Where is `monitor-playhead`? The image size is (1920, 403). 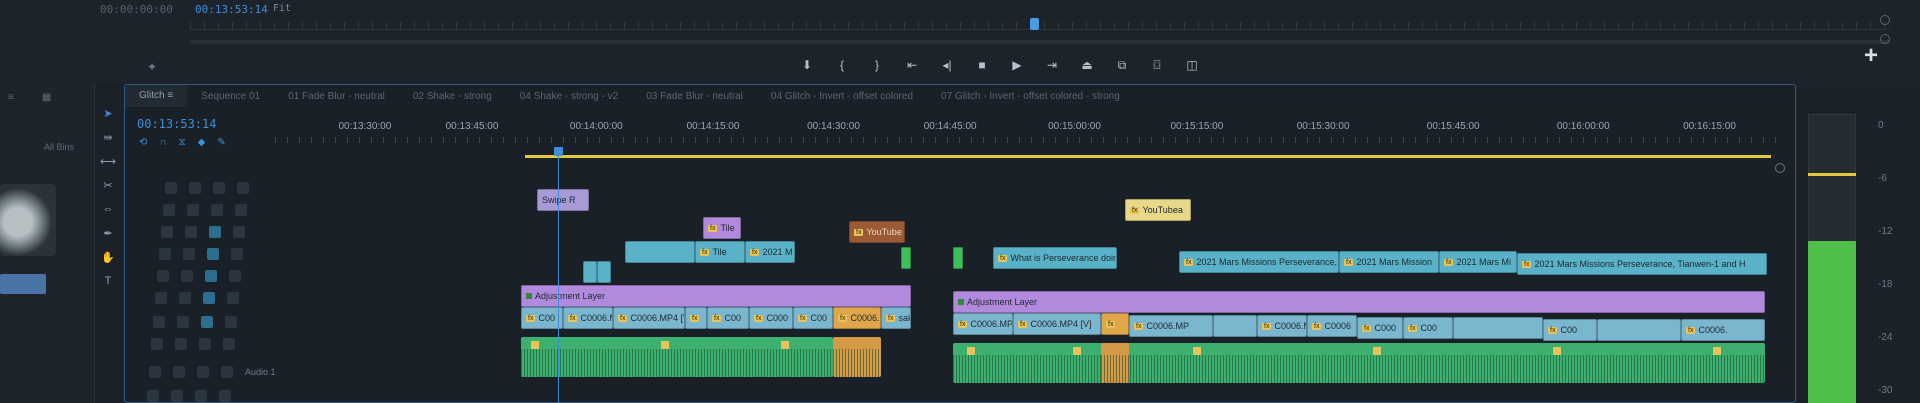
monitor-playhead is located at coordinates (1034, 24).